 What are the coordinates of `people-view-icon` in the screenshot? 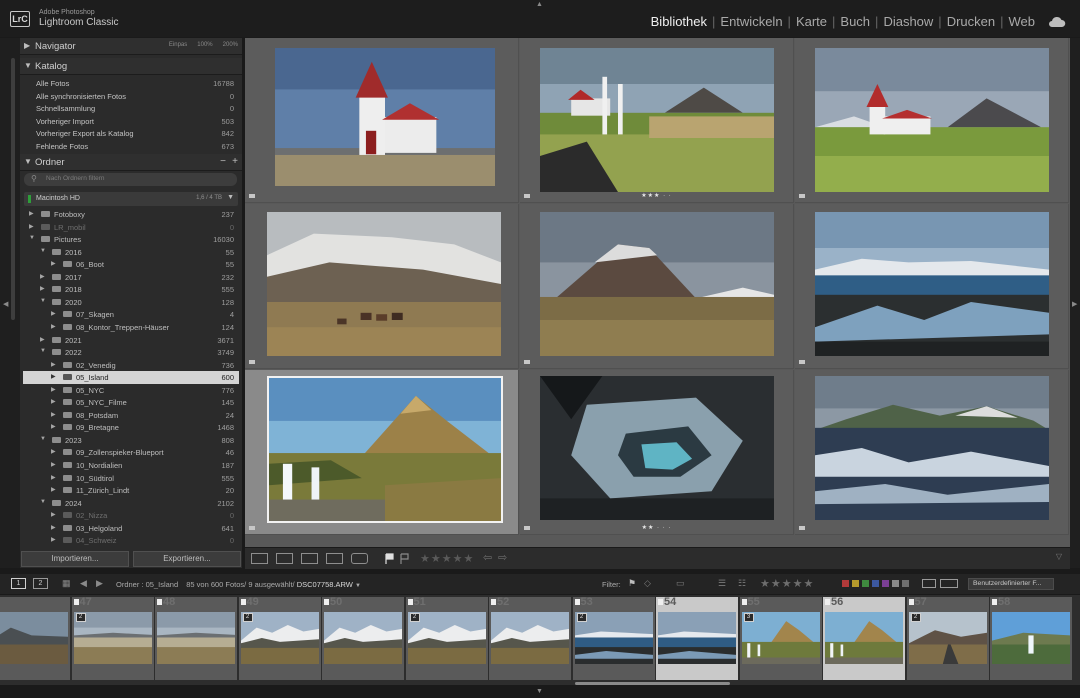 It's located at (359, 558).